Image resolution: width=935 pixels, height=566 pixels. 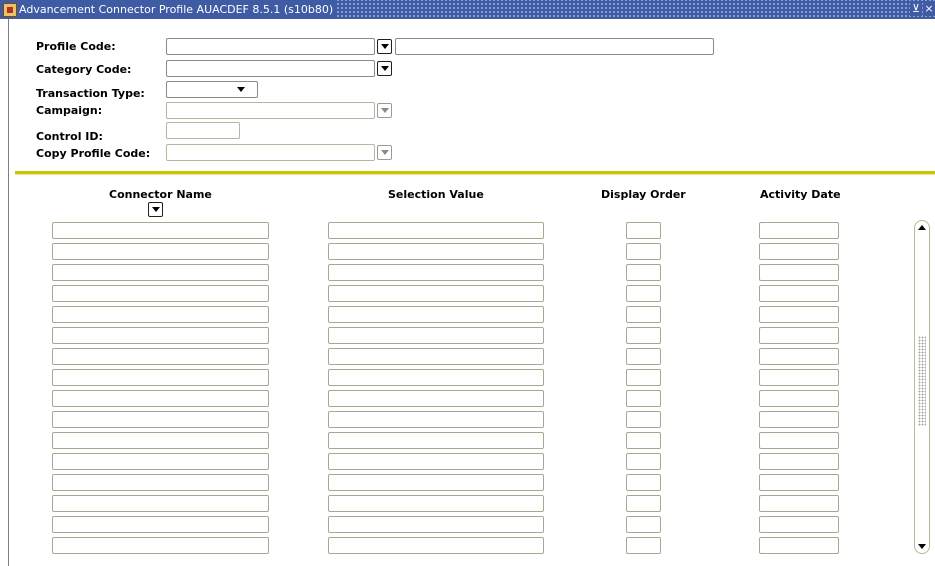 What do you see at coordinates (90, 93) in the screenshot?
I see `transaction-type-label: Transaction Type:` at bounding box center [90, 93].